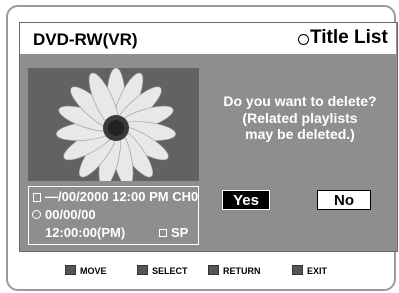 This screenshot has height=293, width=399. I want to click on title-bar: DVD-RW(VR) Title List, so click(208, 38).